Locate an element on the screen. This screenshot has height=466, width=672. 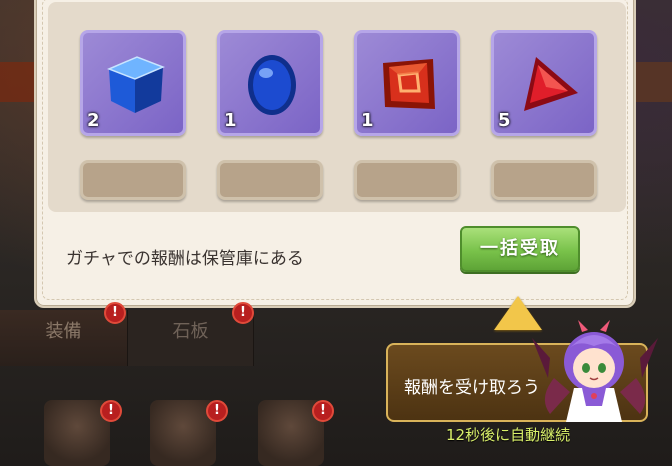
item-count: 2 is located at coordinates (93, 120).